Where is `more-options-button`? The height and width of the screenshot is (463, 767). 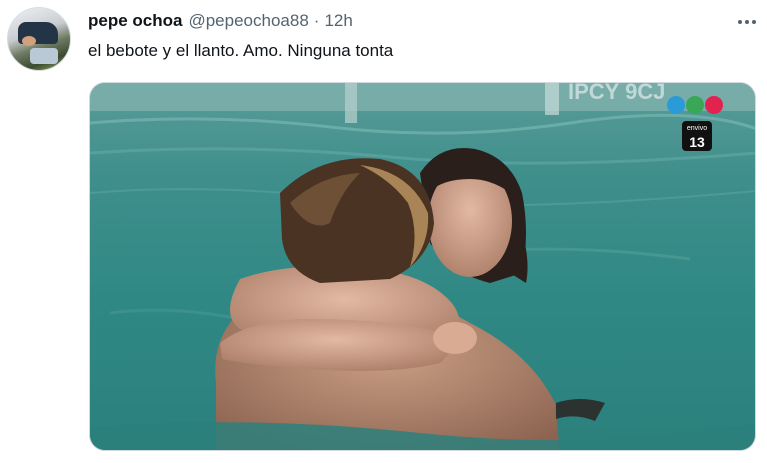 more-options-button is located at coordinates (747, 22).